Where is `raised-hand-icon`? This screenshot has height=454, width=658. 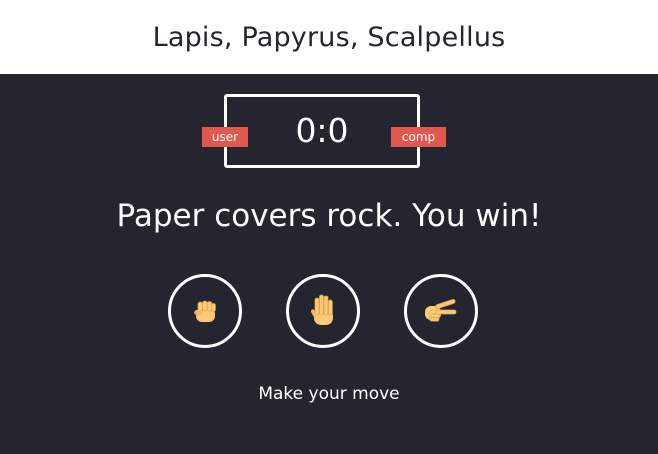
raised-hand-icon is located at coordinates (322, 309).